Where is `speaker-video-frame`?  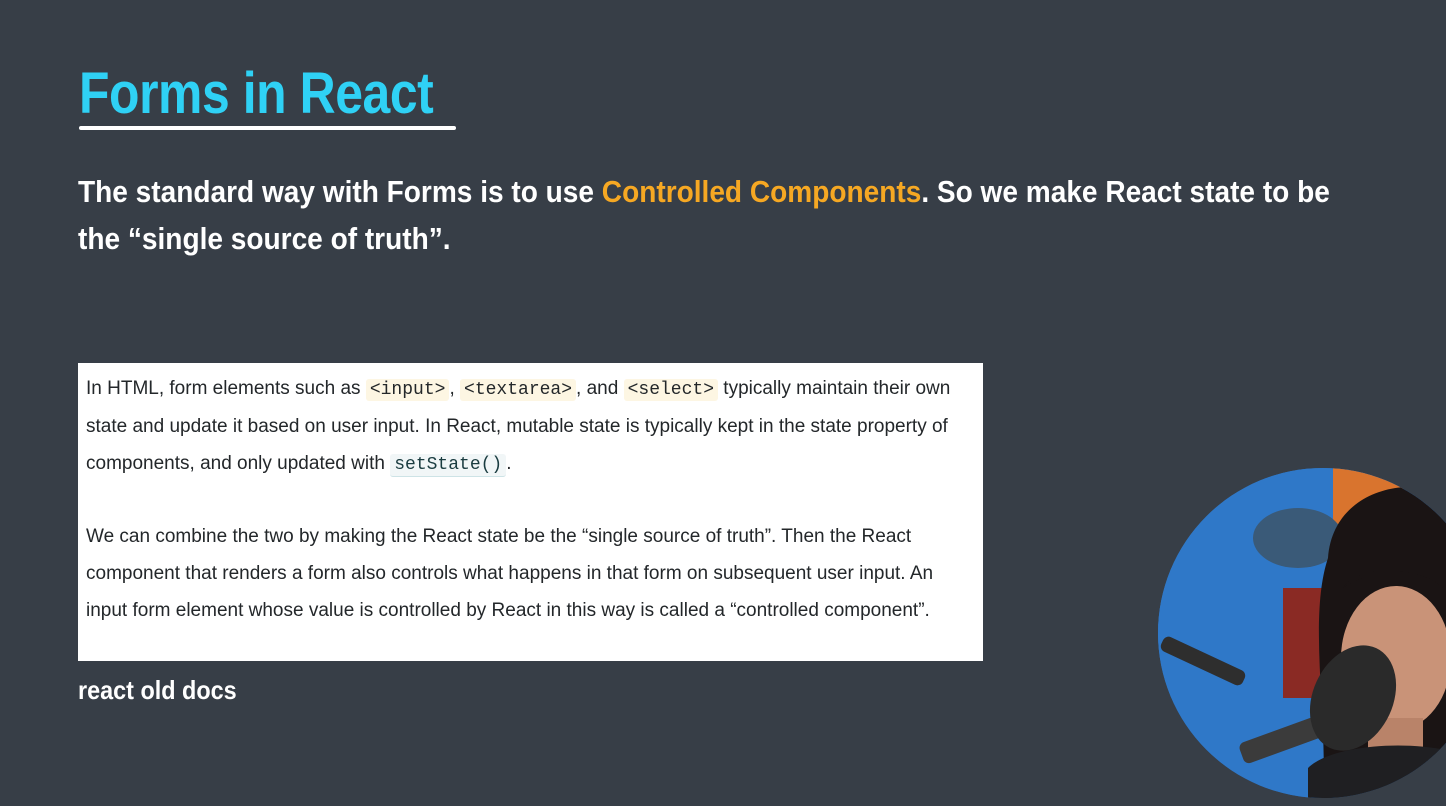 speaker-video-frame is located at coordinates (1302, 633).